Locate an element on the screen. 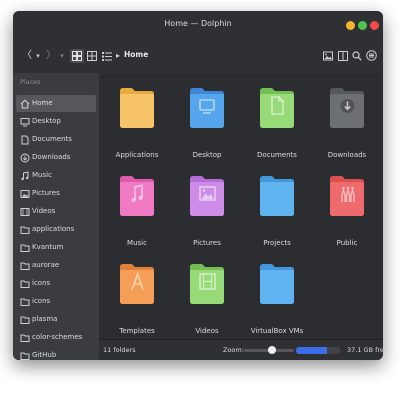 The image size is (400, 400). compact-grid-icon is located at coordinates (92, 56).